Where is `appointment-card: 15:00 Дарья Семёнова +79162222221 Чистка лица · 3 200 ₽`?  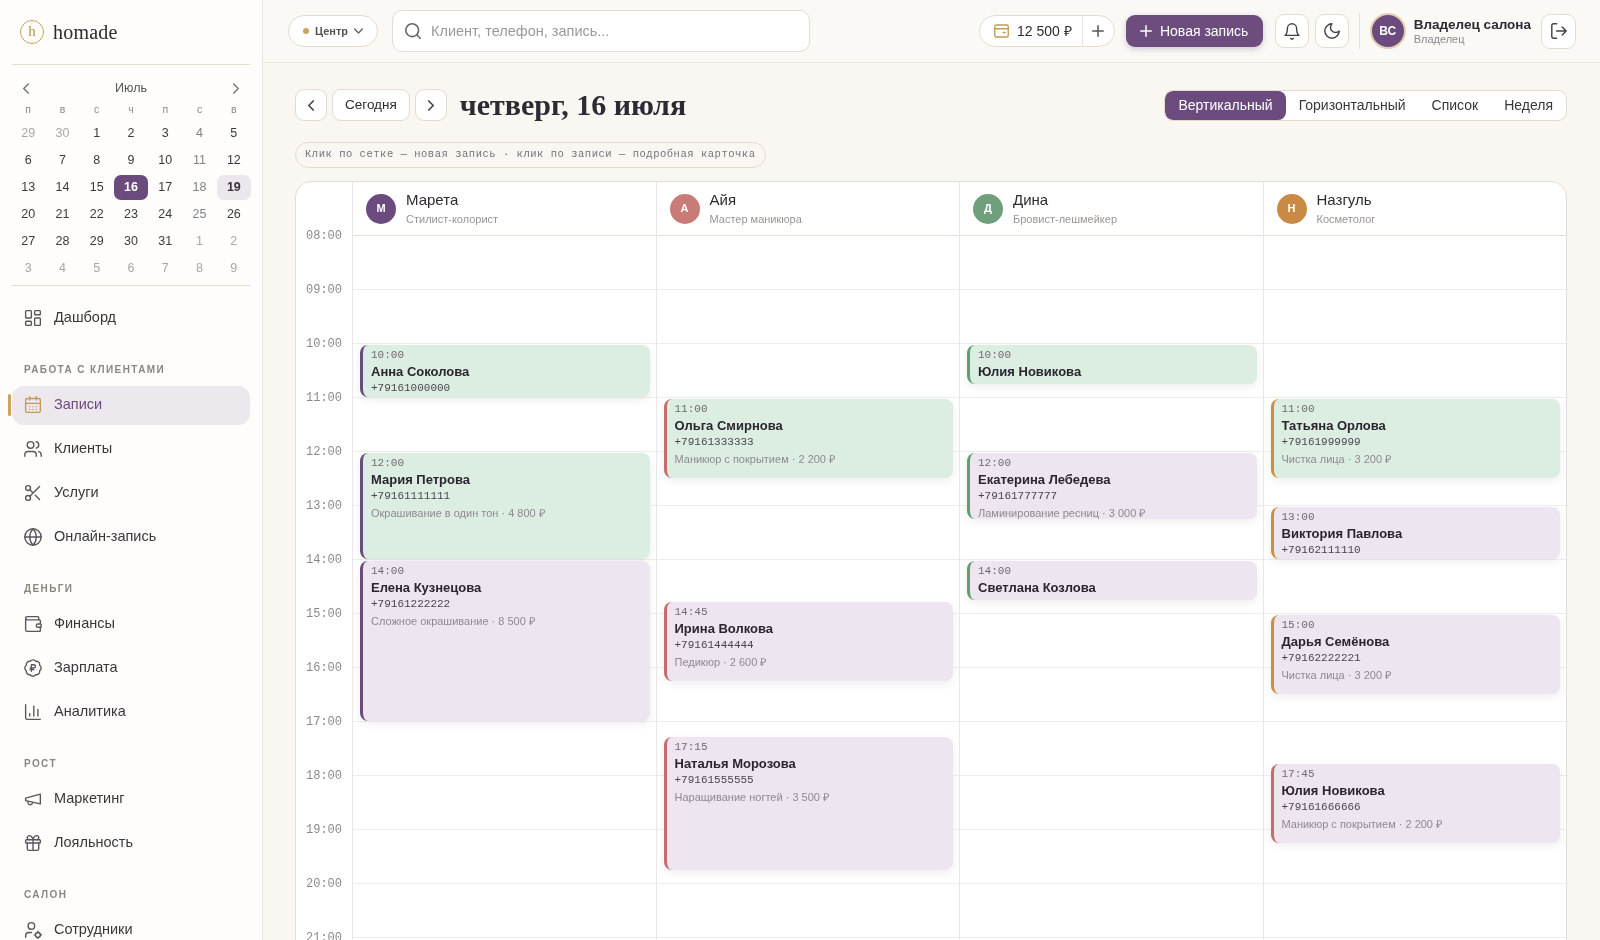 appointment-card: 15:00 Дарья Семёнова +79162222221 Чистка лица · 3 200 ₽ is located at coordinates (1415, 654).